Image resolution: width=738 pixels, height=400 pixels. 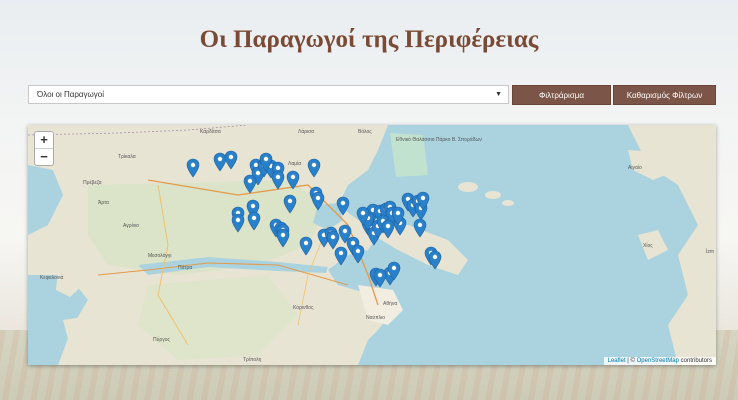 What do you see at coordinates (664, 95) in the screenshot?
I see `clear-filters-button: Καθαρισμός Φίλτρων` at bounding box center [664, 95].